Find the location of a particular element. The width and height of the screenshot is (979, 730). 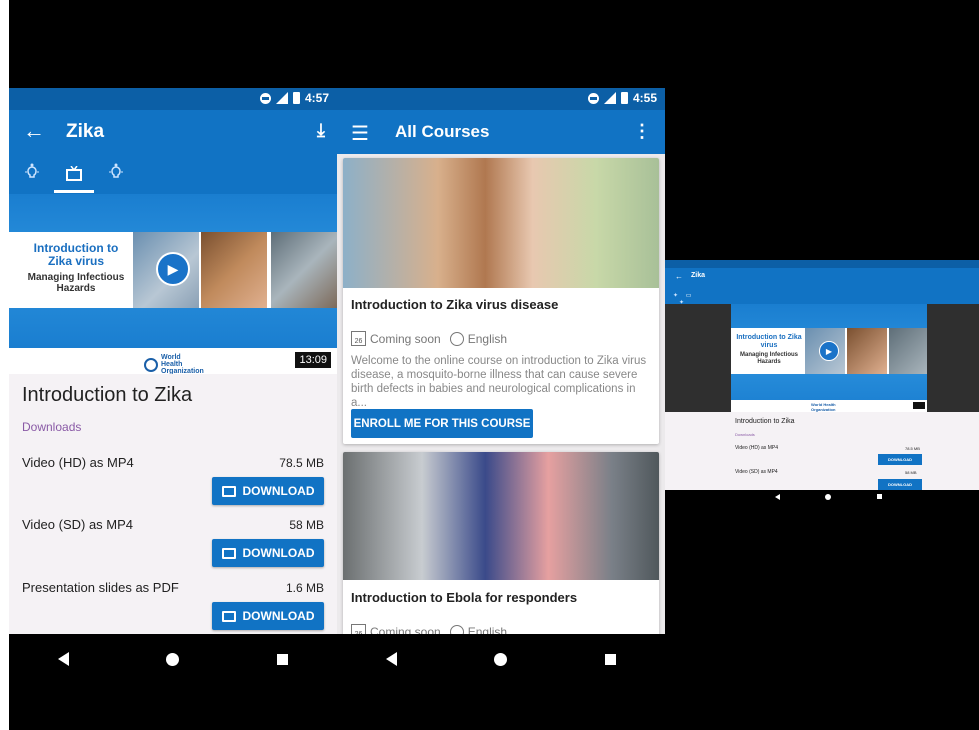

video-footer: World Health Organization 13:09 is located at coordinates (173, 361).